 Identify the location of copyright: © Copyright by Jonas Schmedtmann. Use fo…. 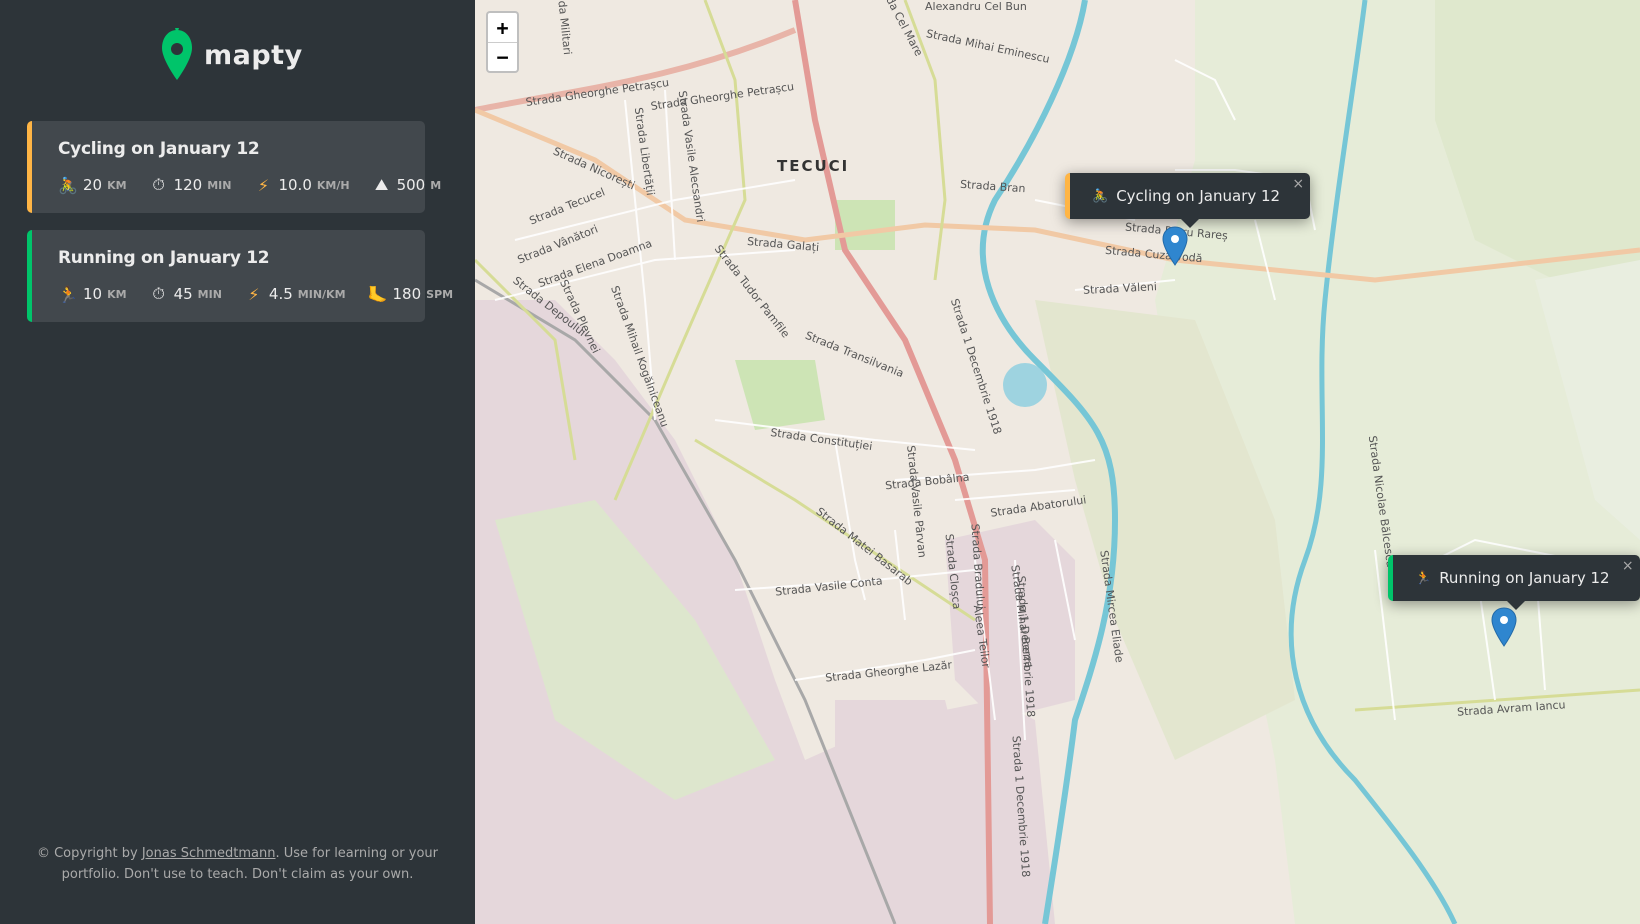
(237, 864).